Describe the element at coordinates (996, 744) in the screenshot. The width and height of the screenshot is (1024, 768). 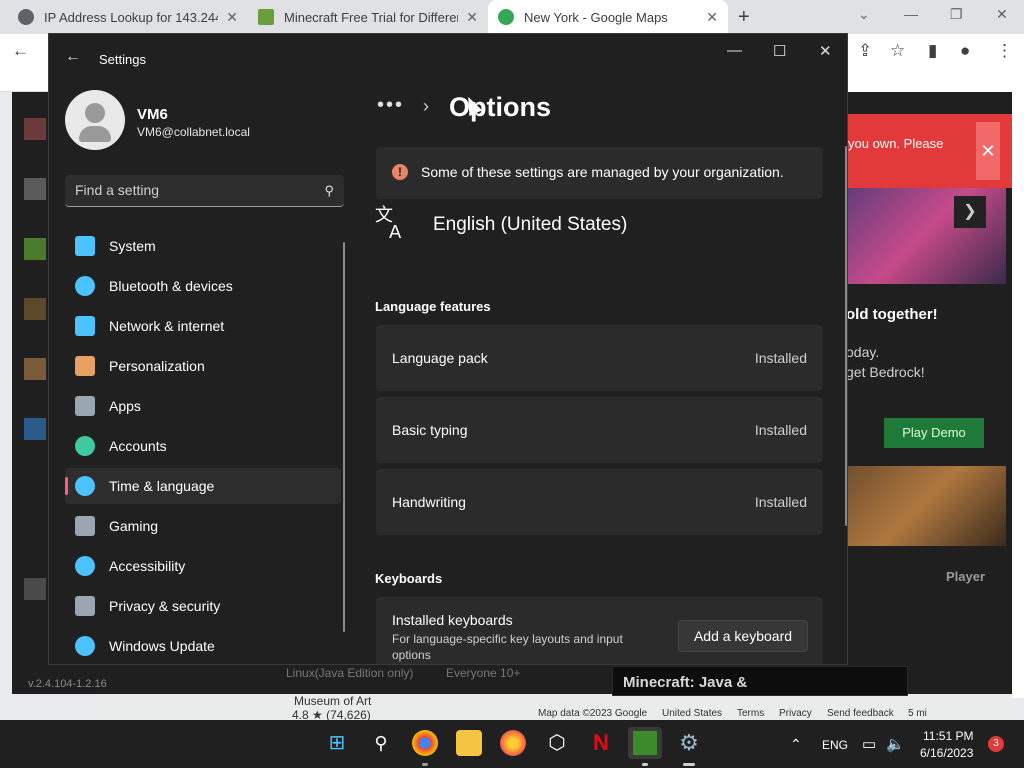
I see `notification-badge: 3` at that location.